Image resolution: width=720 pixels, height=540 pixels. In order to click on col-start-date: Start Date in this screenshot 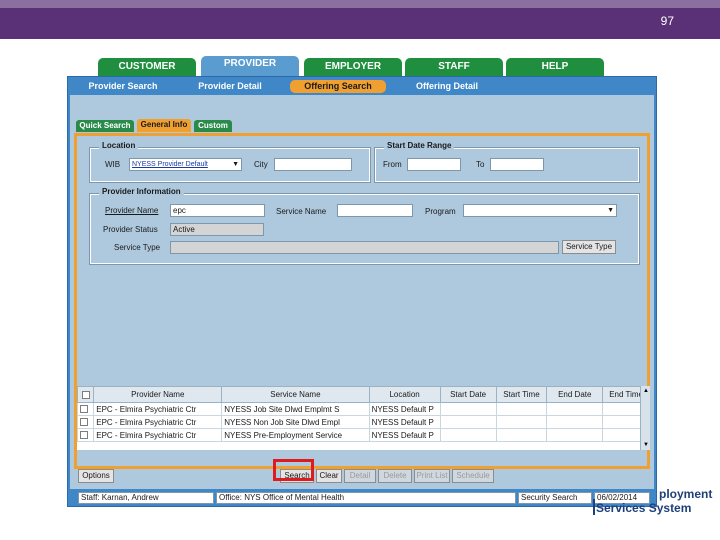, I will do `click(468, 394)`.